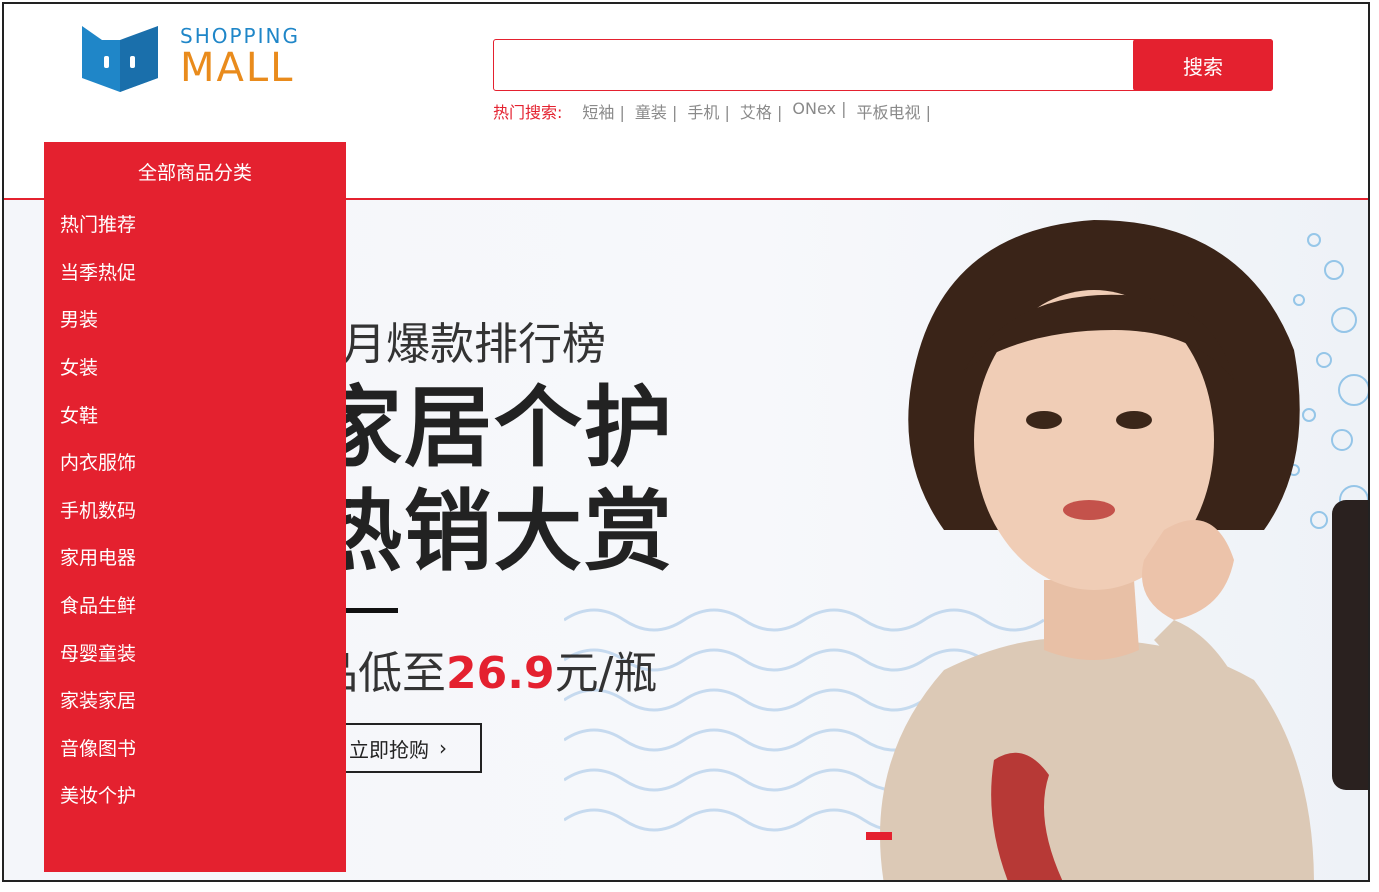 Image resolution: width=1379 pixels, height=892 pixels. Describe the element at coordinates (120, 59) in the screenshot. I see `cat-logo-icon` at that location.